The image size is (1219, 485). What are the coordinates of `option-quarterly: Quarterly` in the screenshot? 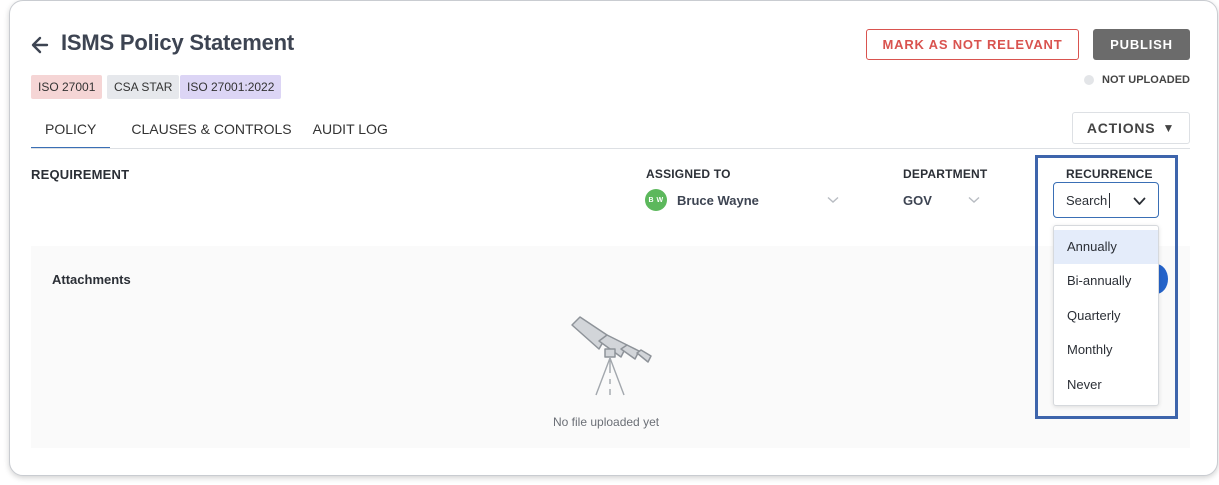 It's located at (1106, 316).